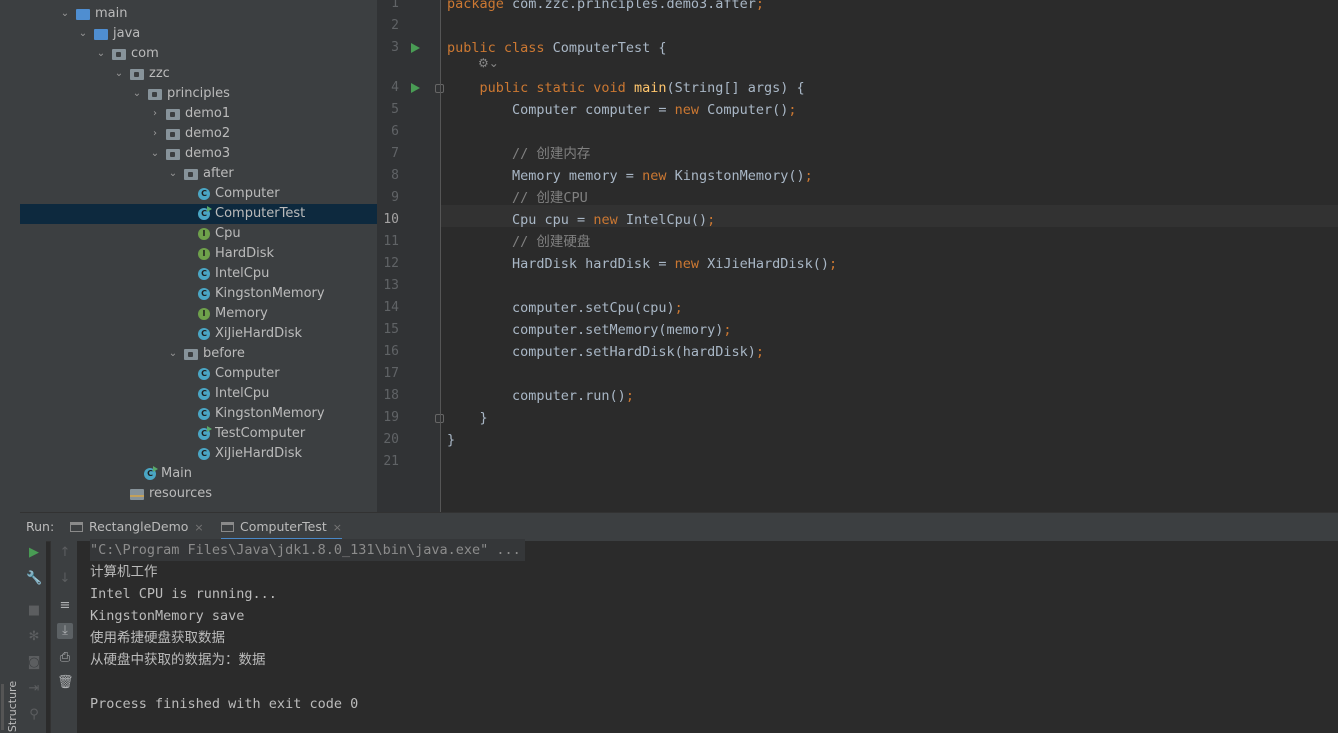 This screenshot has width=1338, height=733. Describe the element at coordinates (34, 637) in the screenshot. I see `debug-settings-icon: ✻` at that location.